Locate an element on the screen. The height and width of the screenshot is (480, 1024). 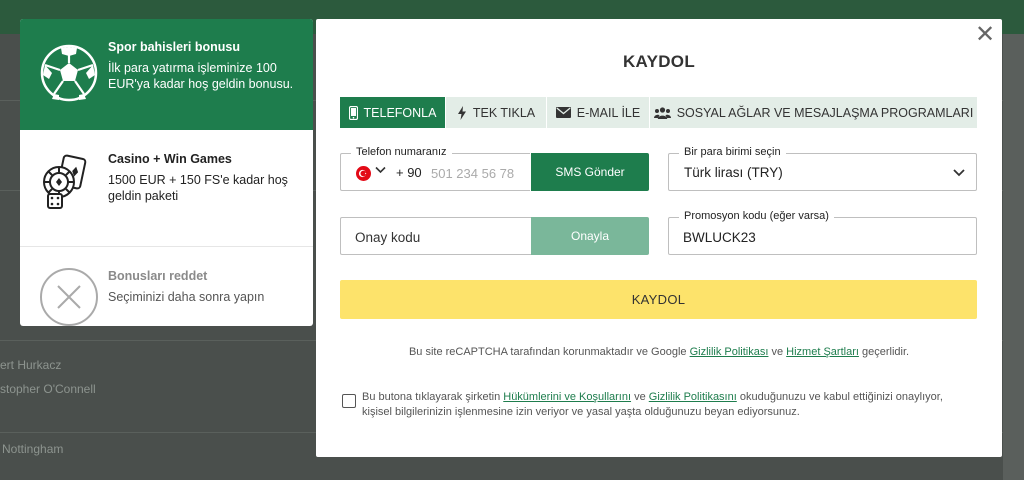
recaptcha-text: geçerlidir. is located at coordinates (884, 352).